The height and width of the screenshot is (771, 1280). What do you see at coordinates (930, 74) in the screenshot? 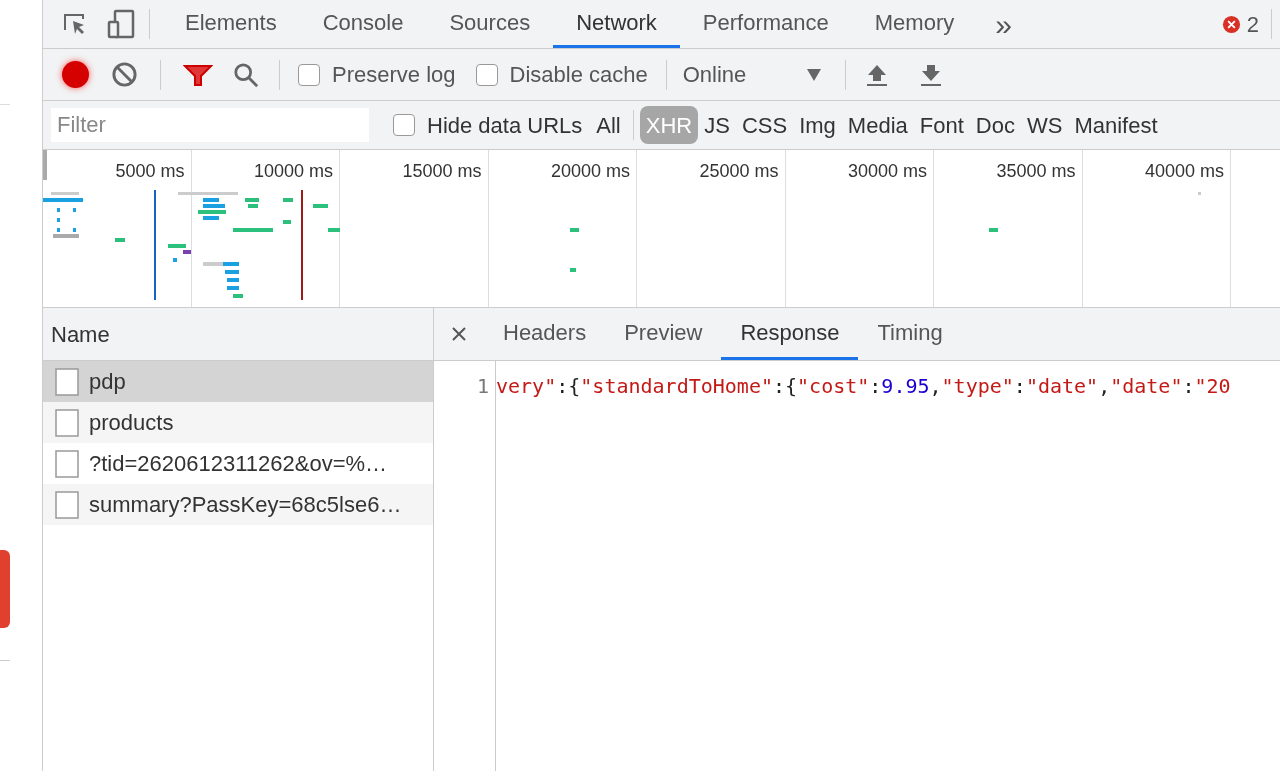
I see `download-icon` at bounding box center [930, 74].